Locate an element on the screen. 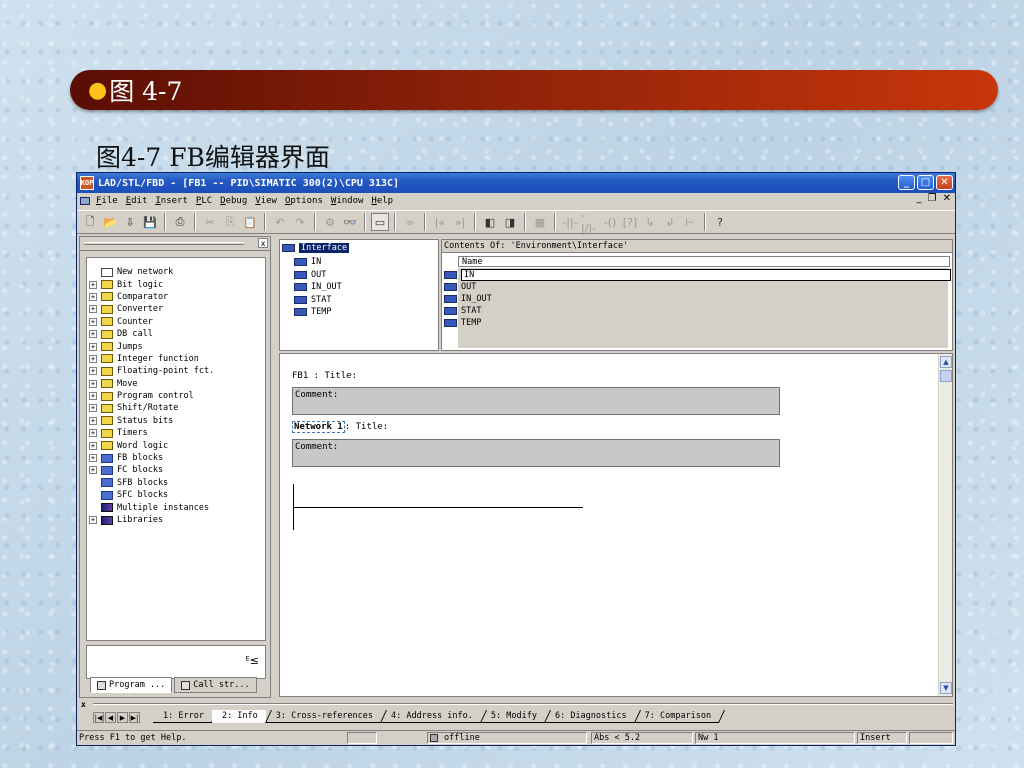 This screenshot has height=768, width=1024. contents-row-out: OUT is located at coordinates (459, 287).